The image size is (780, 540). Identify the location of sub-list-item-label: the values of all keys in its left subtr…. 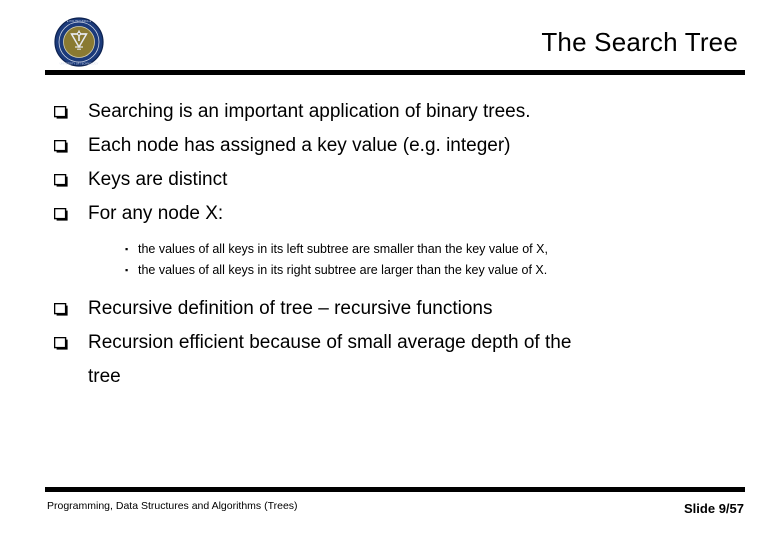
(343, 249).